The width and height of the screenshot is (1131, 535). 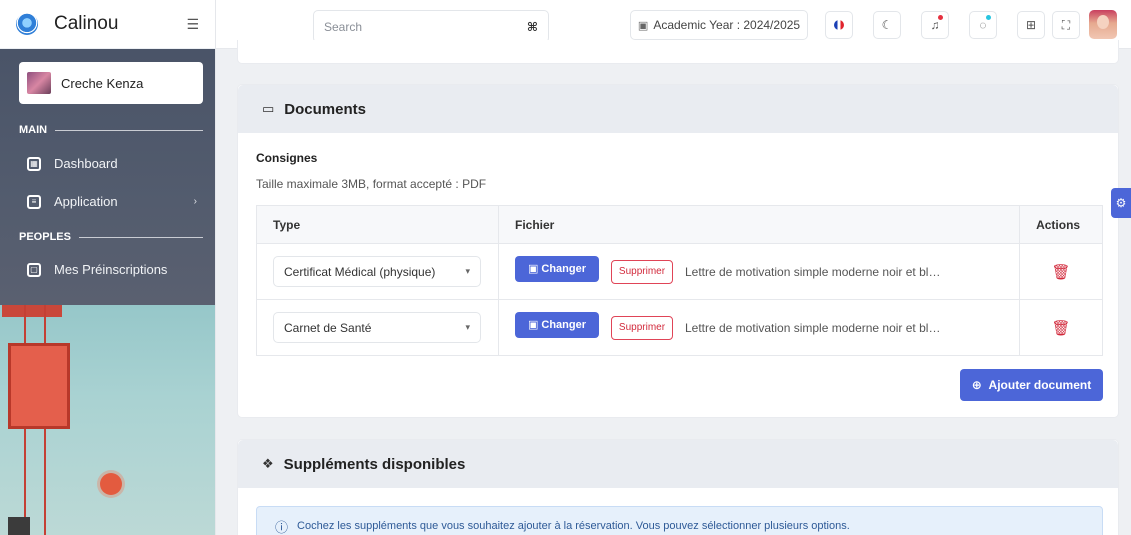 I want to click on language-button, so click(x=839, y=25).